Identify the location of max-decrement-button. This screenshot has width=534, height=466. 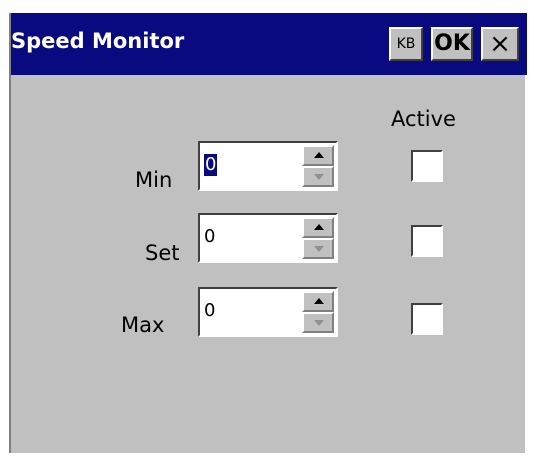
(318, 322).